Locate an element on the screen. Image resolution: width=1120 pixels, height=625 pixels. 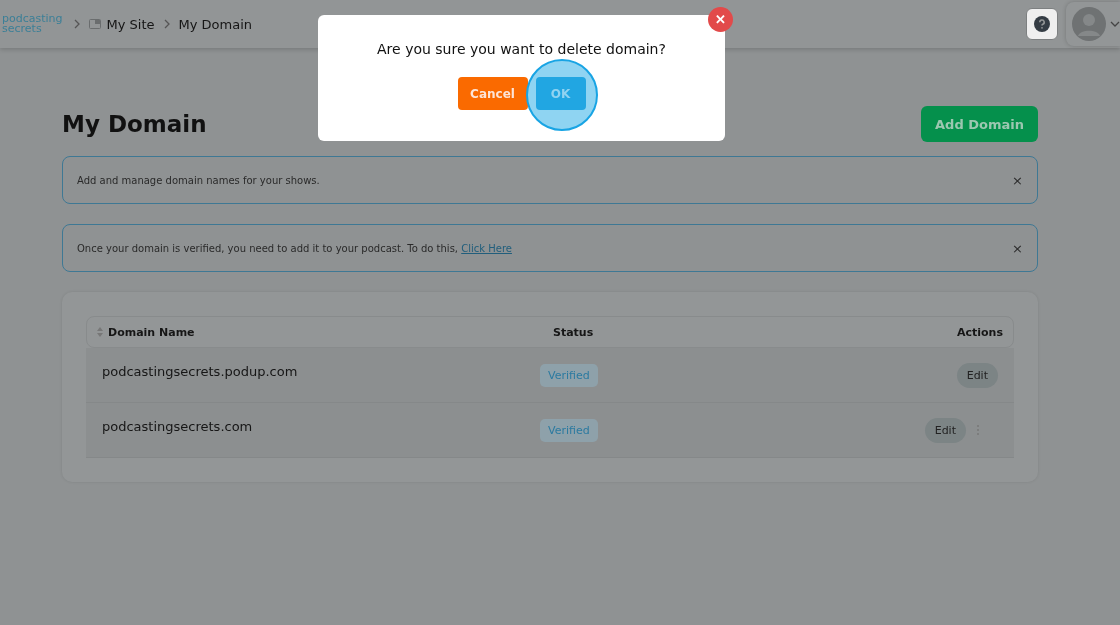
help-icon is located at coordinates (1042, 24).